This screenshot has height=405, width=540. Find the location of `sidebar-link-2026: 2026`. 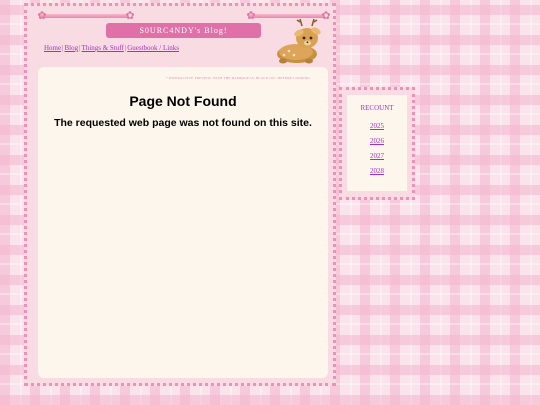

sidebar-link-2026: 2026 is located at coordinates (377, 141).